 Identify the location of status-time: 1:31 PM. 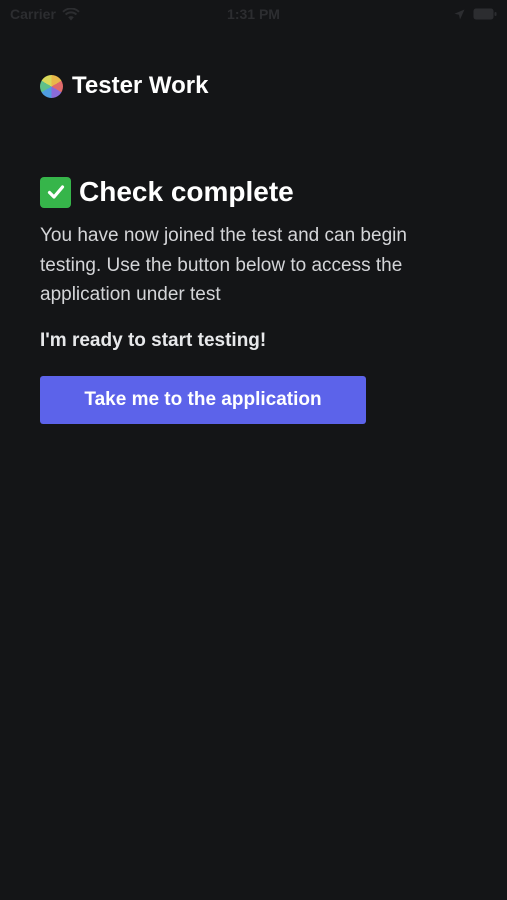
(253, 14).